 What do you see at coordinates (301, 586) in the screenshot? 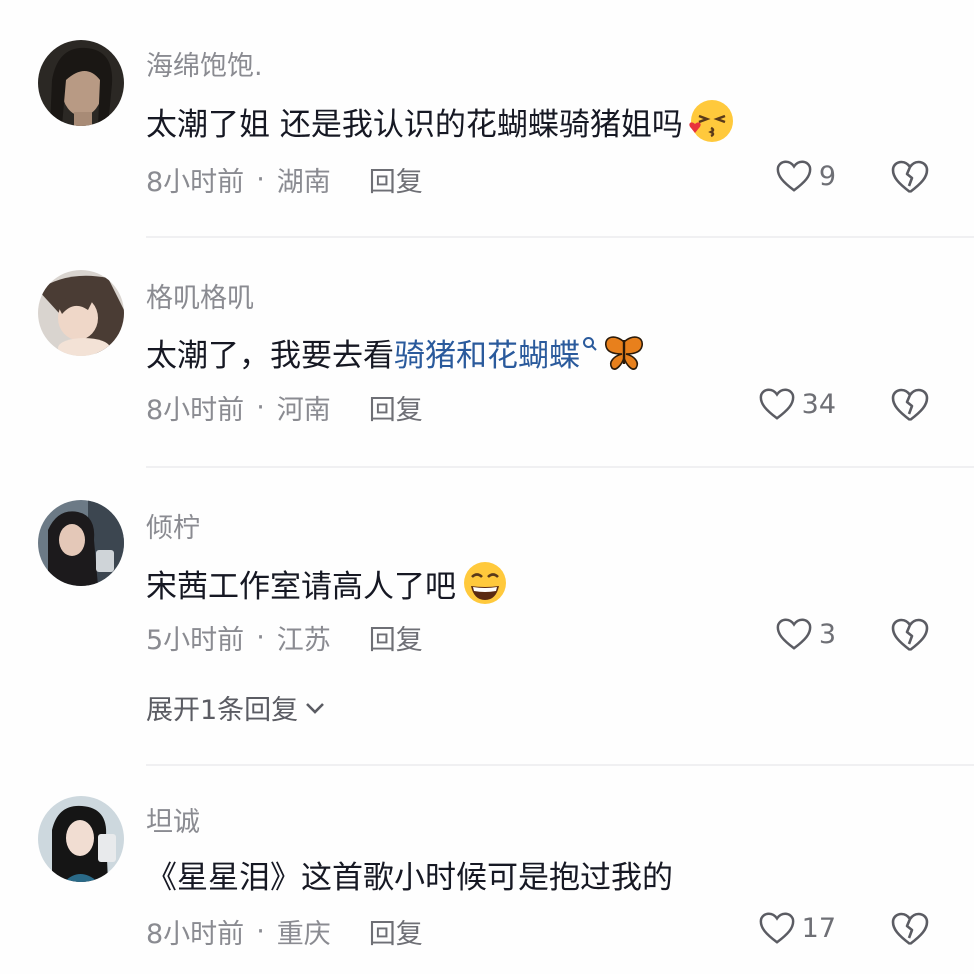
I see `comment-text-content: 宋茜工作室请高人了吧` at bounding box center [301, 586].